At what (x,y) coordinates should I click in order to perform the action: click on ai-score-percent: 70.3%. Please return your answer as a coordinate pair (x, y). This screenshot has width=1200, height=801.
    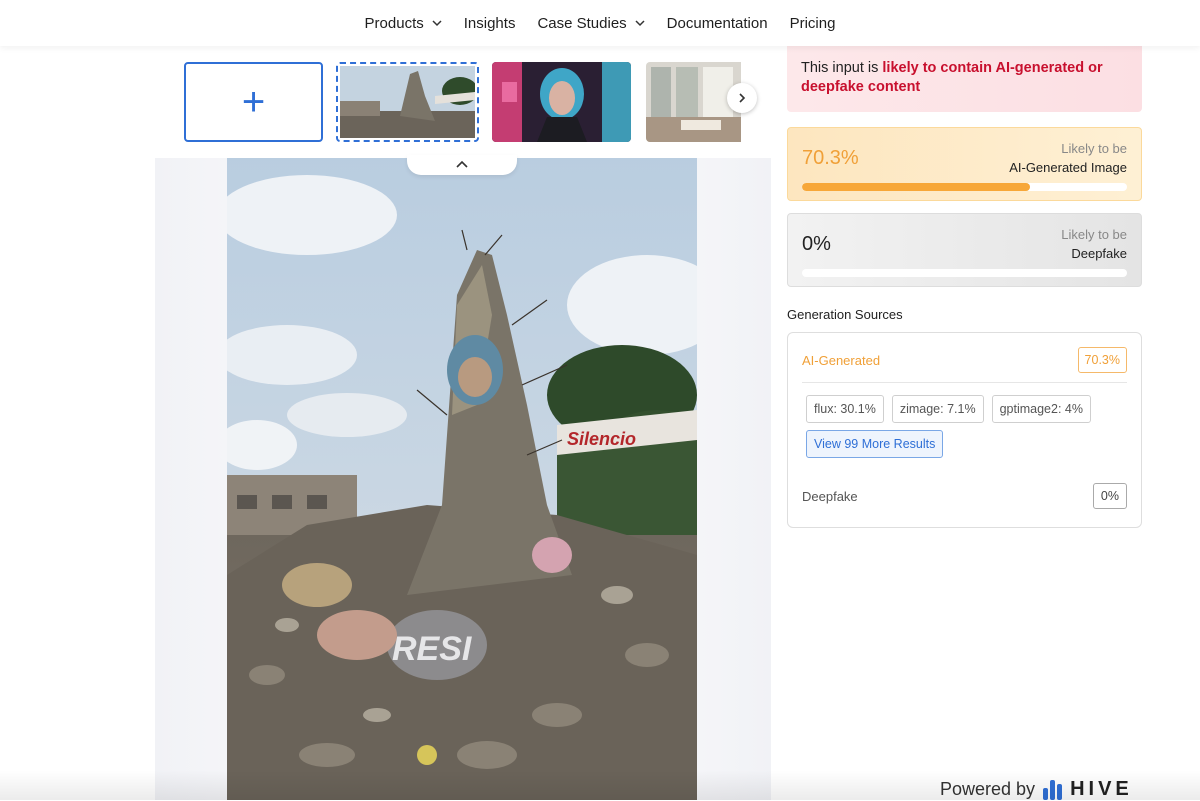
    Looking at the image, I should click on (830, 158).